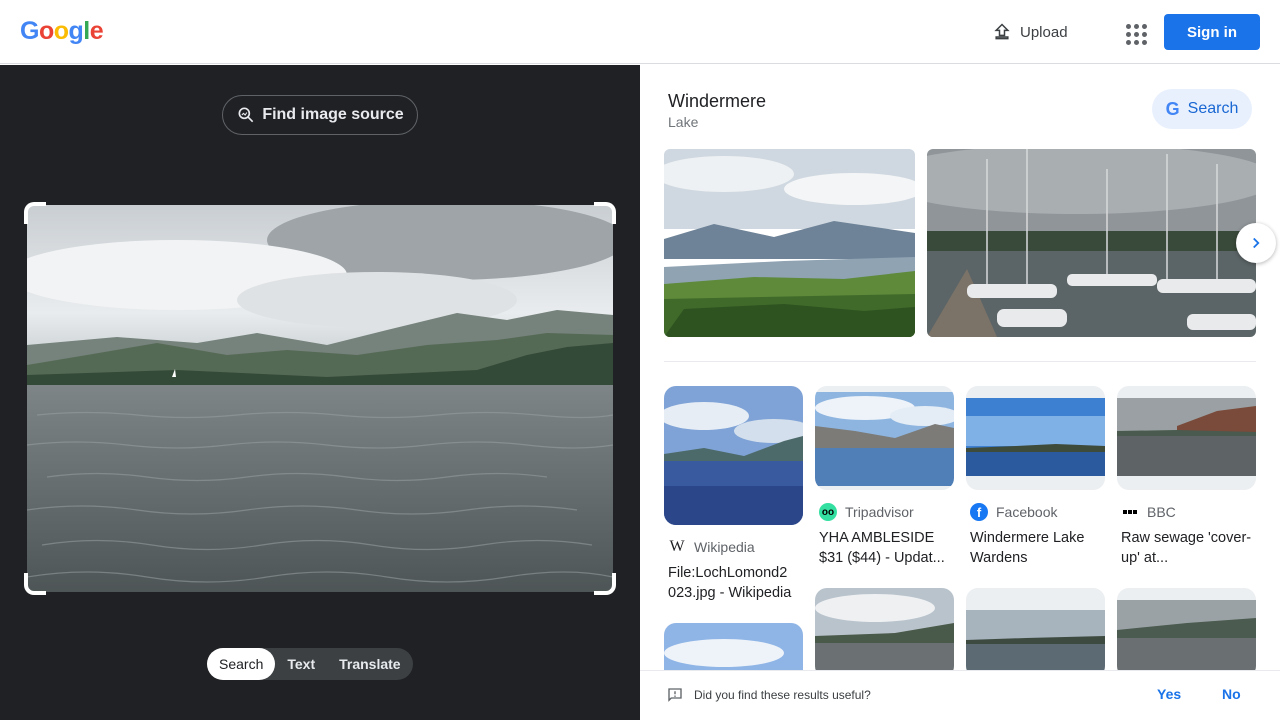 The width and height of the screenshot is (1280, 720). I want to click on result-card: f Facebook Windermere Lake Wardens, so click(1035, 477).